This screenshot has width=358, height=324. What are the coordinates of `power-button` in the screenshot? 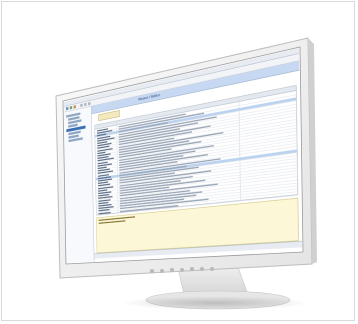 It's located at (212, 268).